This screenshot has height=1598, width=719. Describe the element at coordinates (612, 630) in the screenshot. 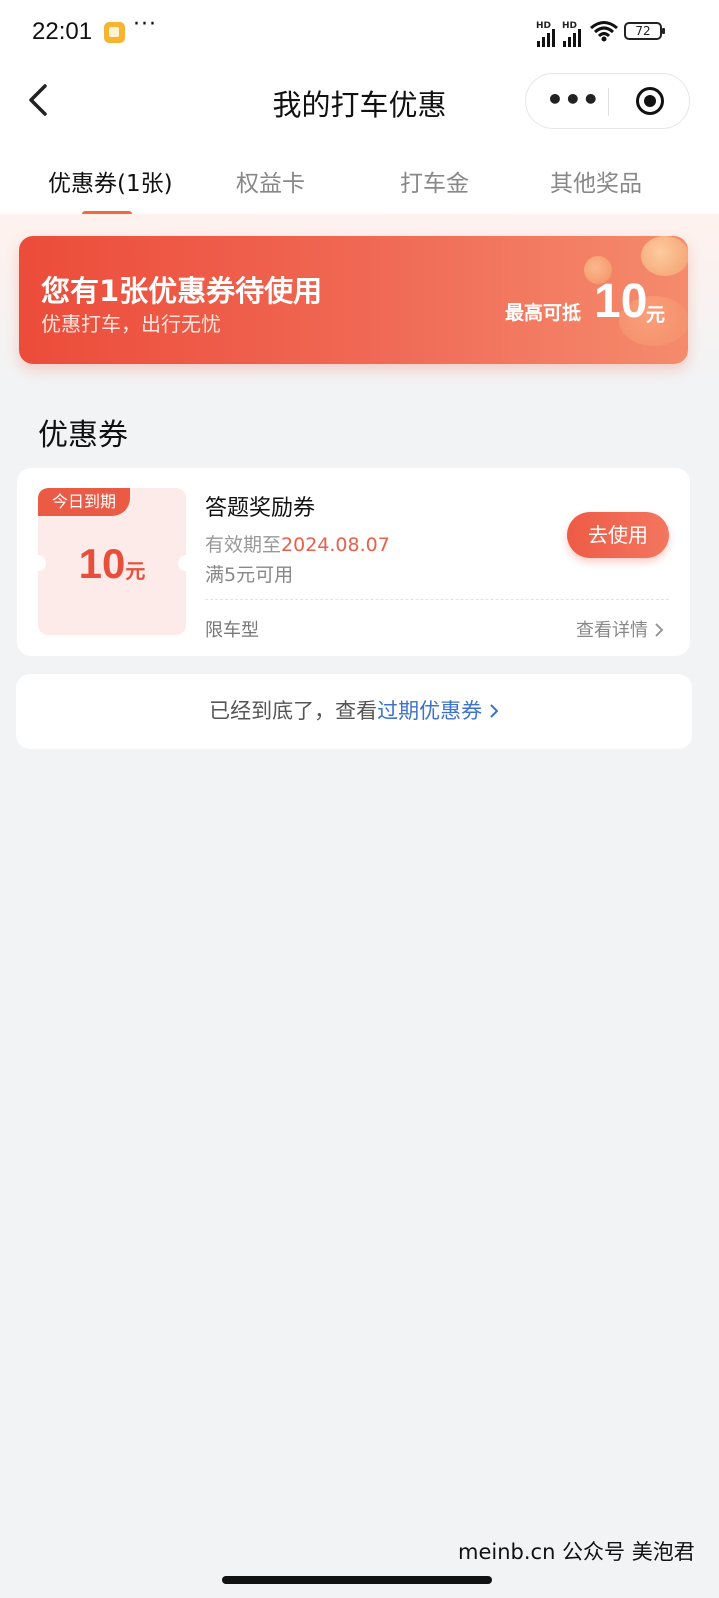

I see `view-details-label: 查看详情` at that location.